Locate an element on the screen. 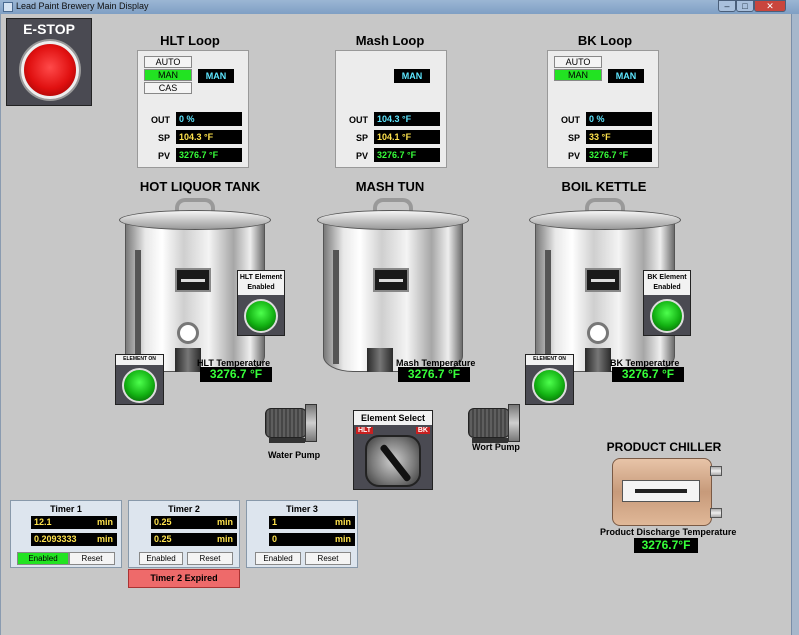 The width and height of the screenshot is (799, 635). bk-element-enabled-indicator: BK Element Enabled is located at coordinates (667, 303).